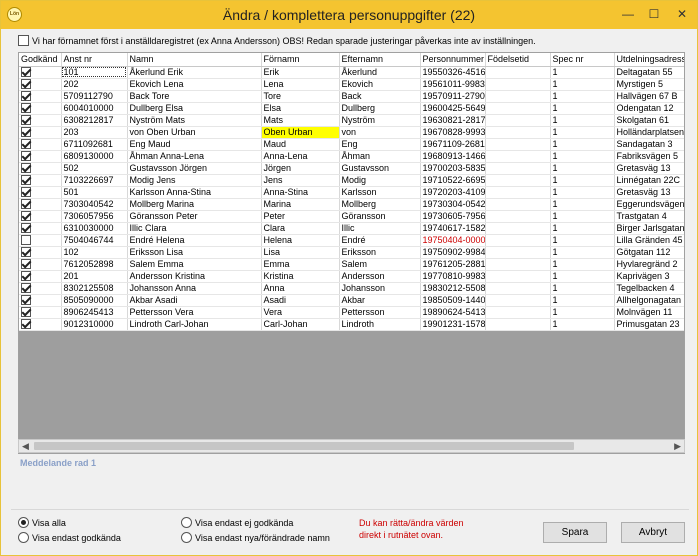  I want to click on cell-namn: Åhman Anna-Lena, so click(194, 156).